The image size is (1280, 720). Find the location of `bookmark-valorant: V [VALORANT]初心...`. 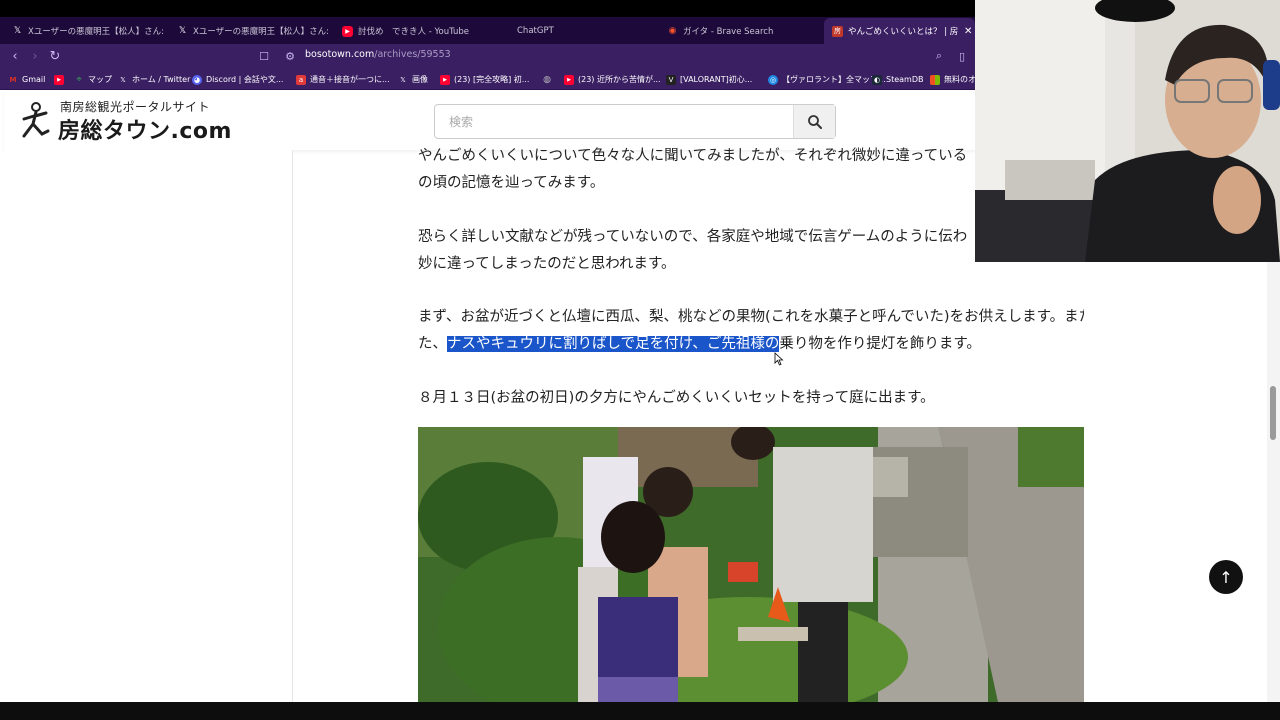

bookmark-valorant: V [VALORANT]初心... is located at coordinates (709, 79).